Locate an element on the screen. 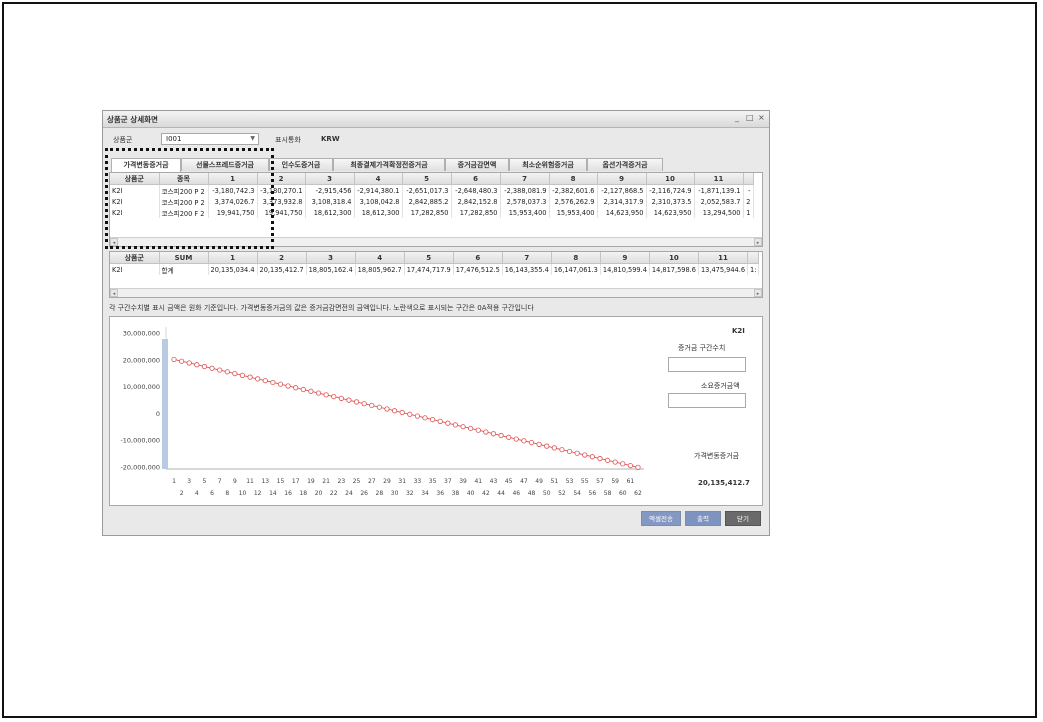  table-cell: -2,914,380.1 is located at coordinates (378, 190).